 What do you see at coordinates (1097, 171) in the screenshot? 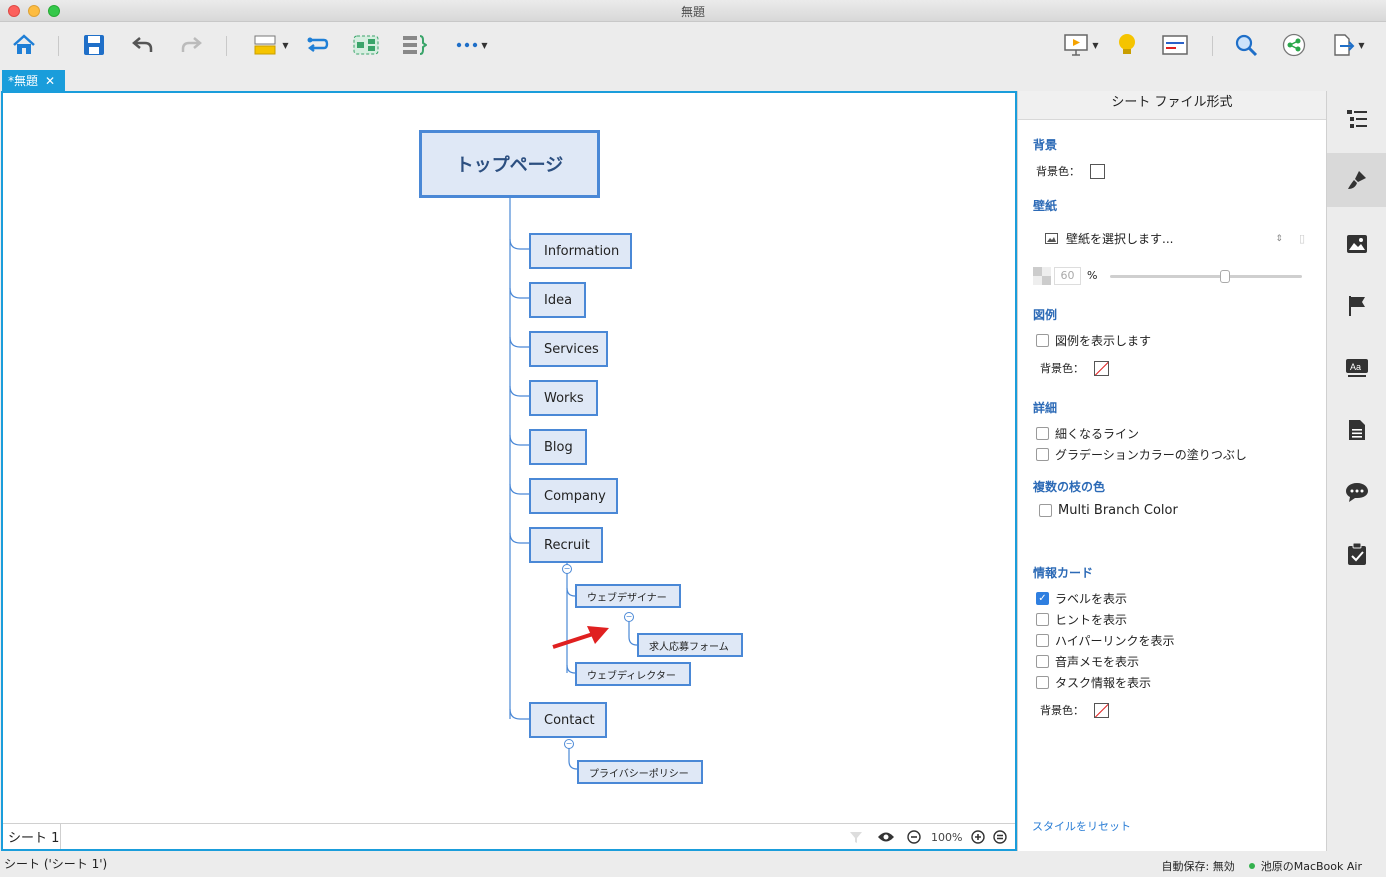
I see `background-color-swatch` at bounding box center [1097, 171].